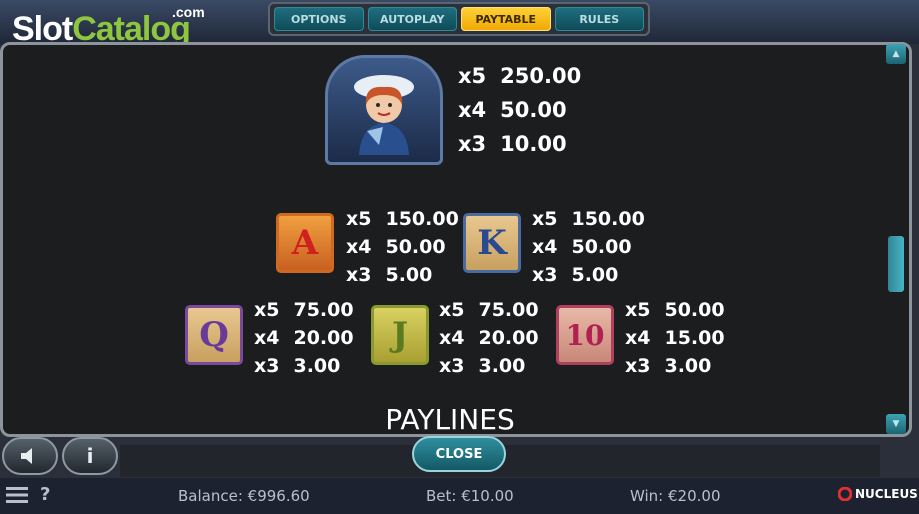 This screenshot has width=919, height=514. I want to click on balance-display: Balance: €996.60, so click(244, 496).